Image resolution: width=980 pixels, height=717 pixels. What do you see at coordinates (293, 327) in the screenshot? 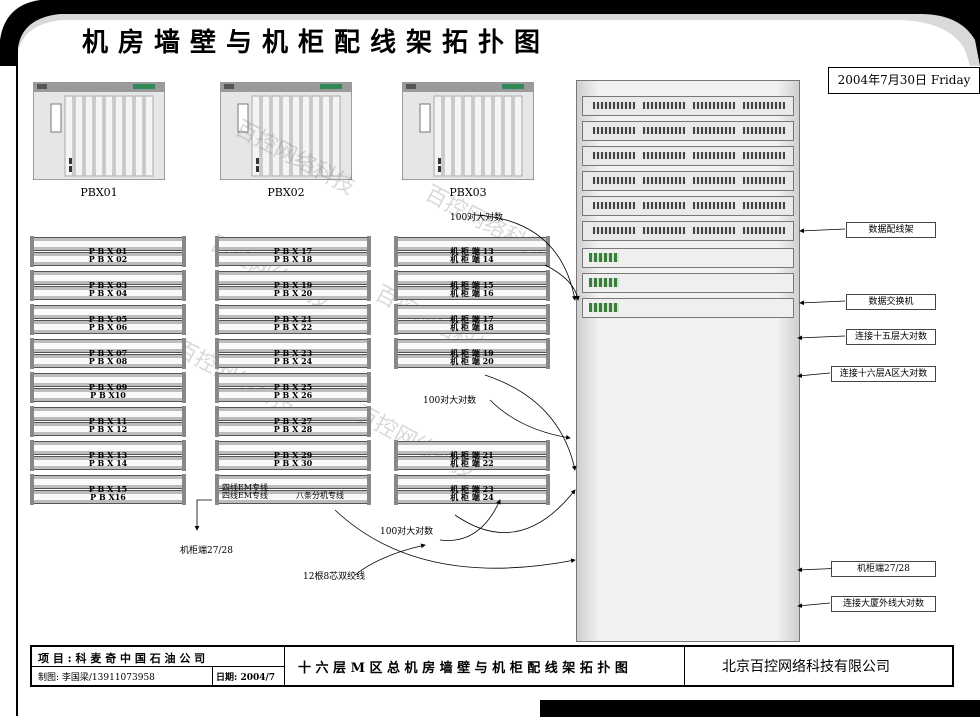
I see `panel-label: P B X 22` at bounding box center [293, 327].